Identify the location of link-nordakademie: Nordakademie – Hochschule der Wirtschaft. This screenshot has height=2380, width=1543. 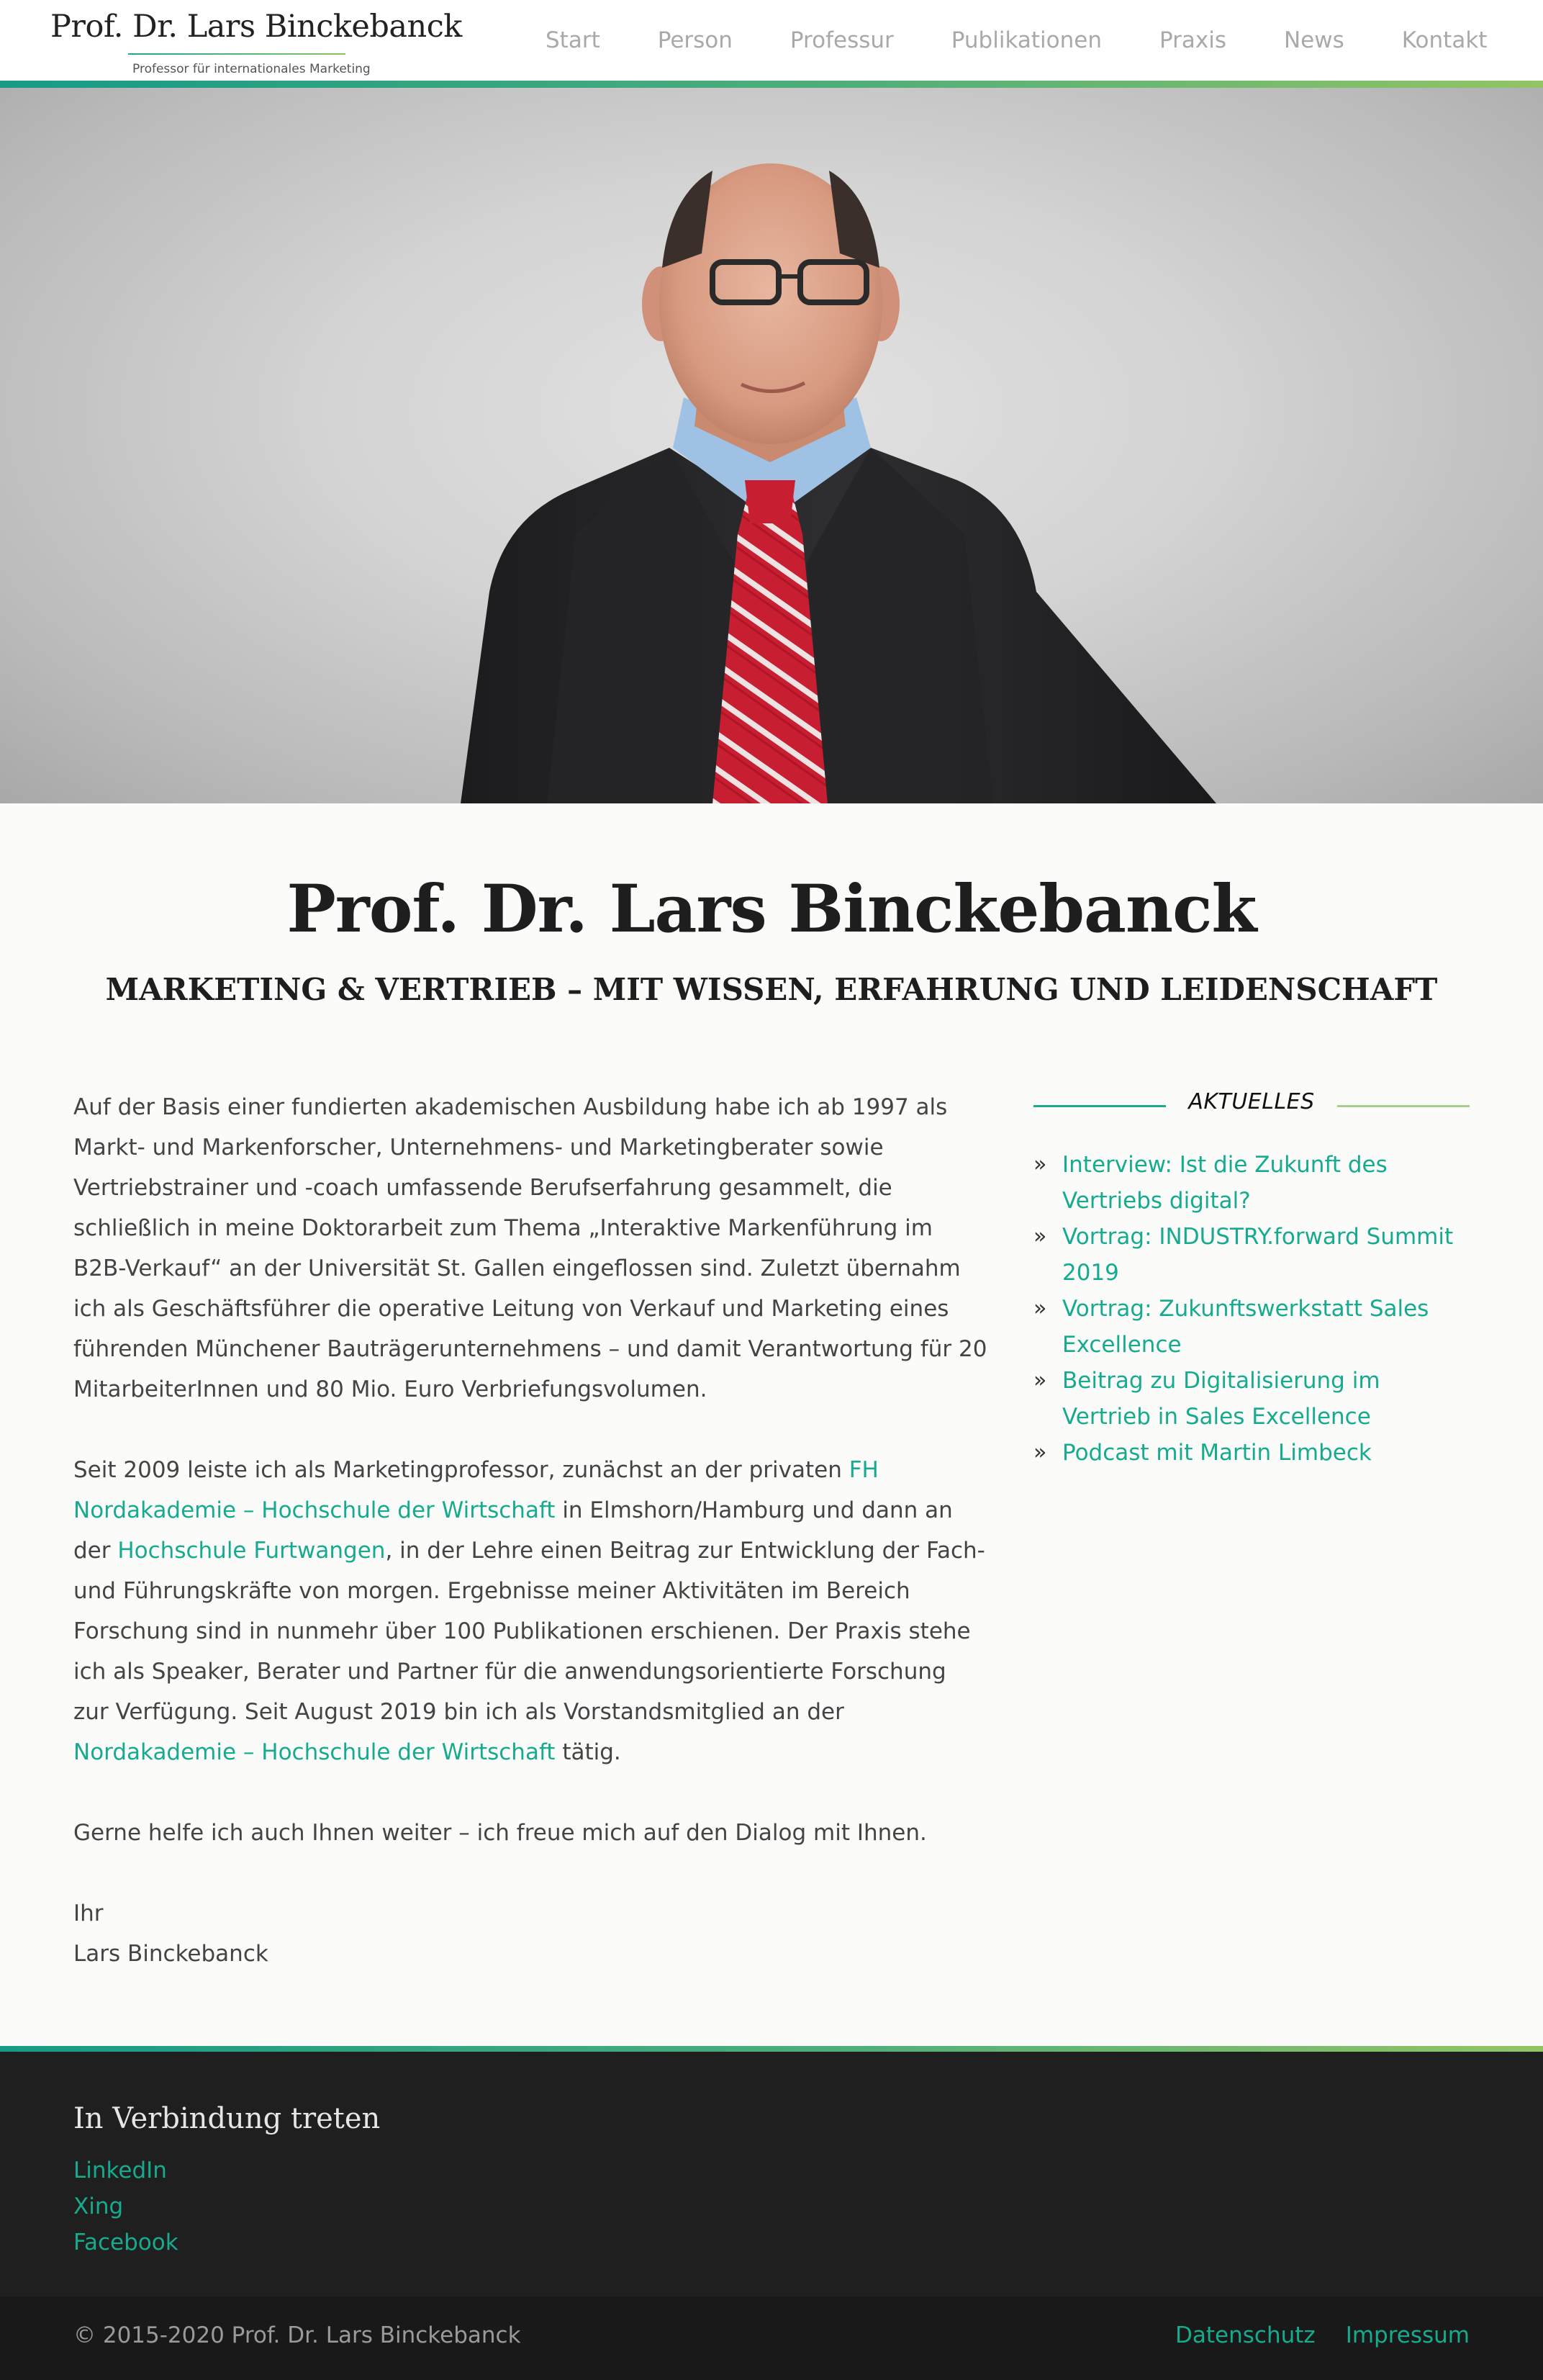
(314, 1752).